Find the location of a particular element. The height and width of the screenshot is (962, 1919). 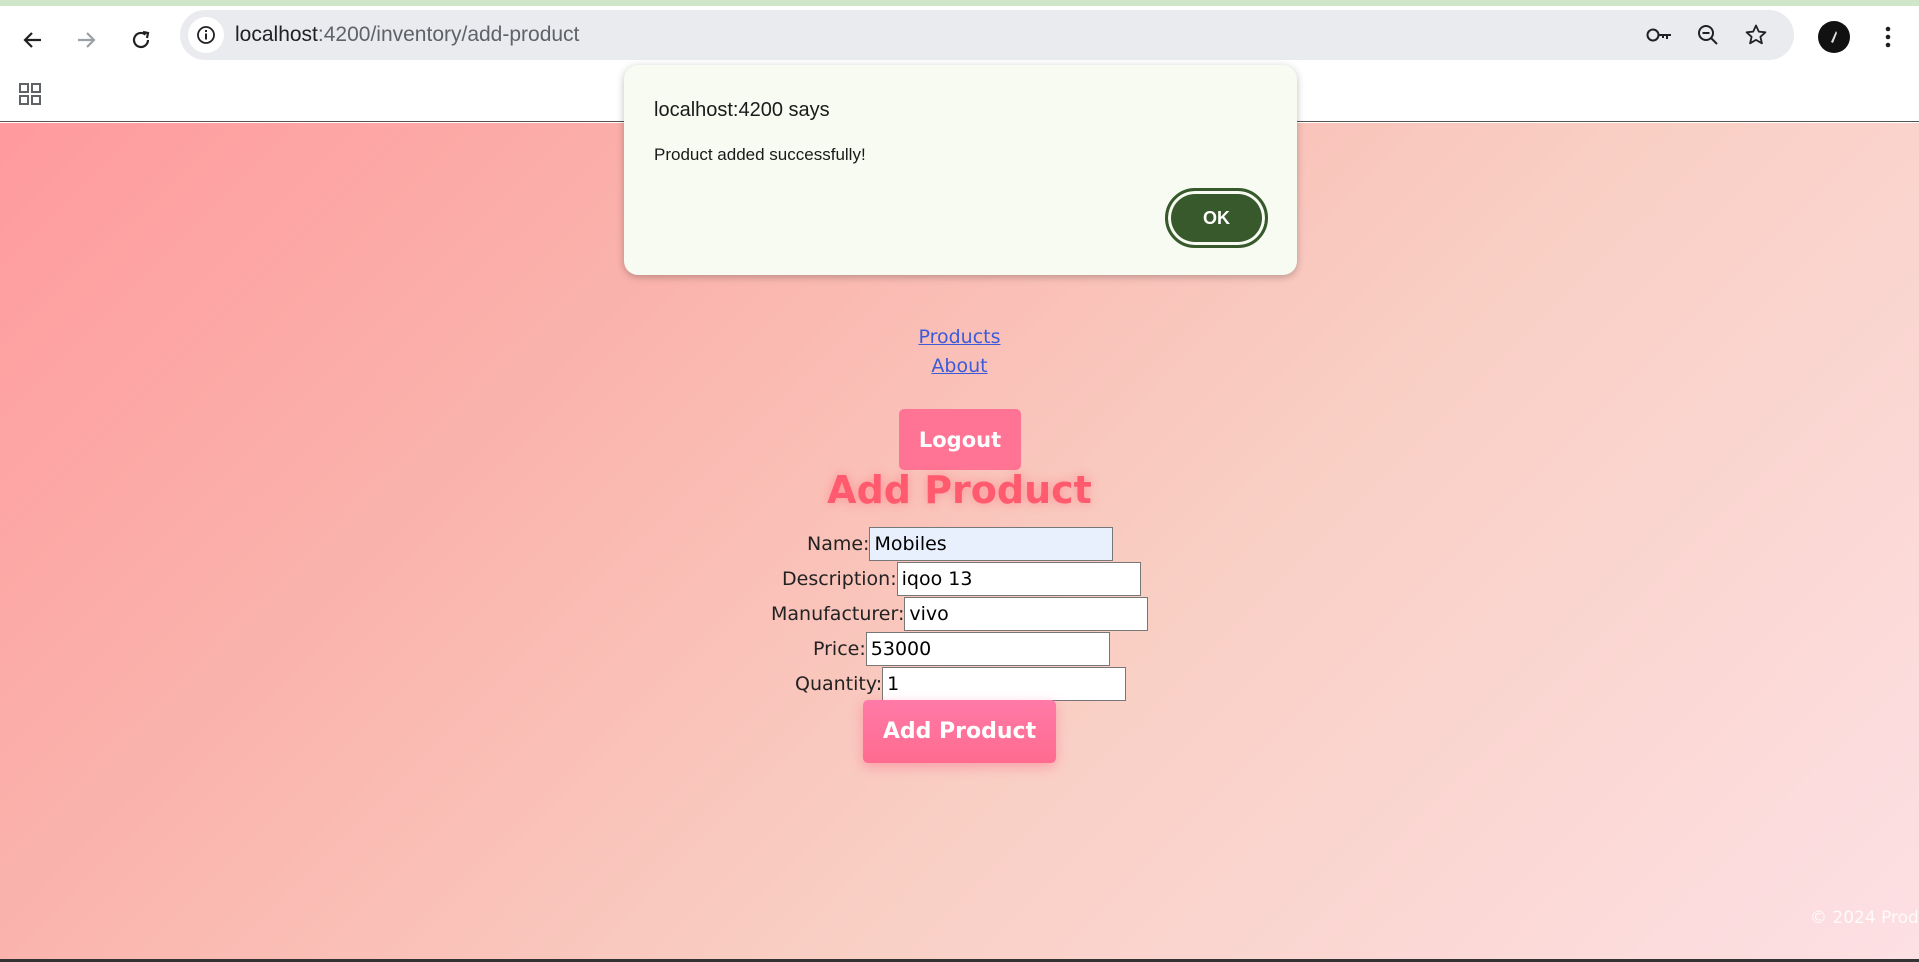

products-link: Products is located at coordinates (959, 337).